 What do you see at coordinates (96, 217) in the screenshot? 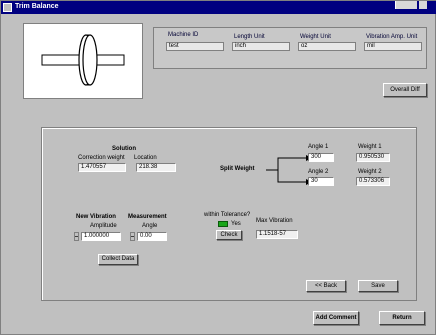
I see `new-vibration-heading: New Vibration` at bounding box center [96, 217].